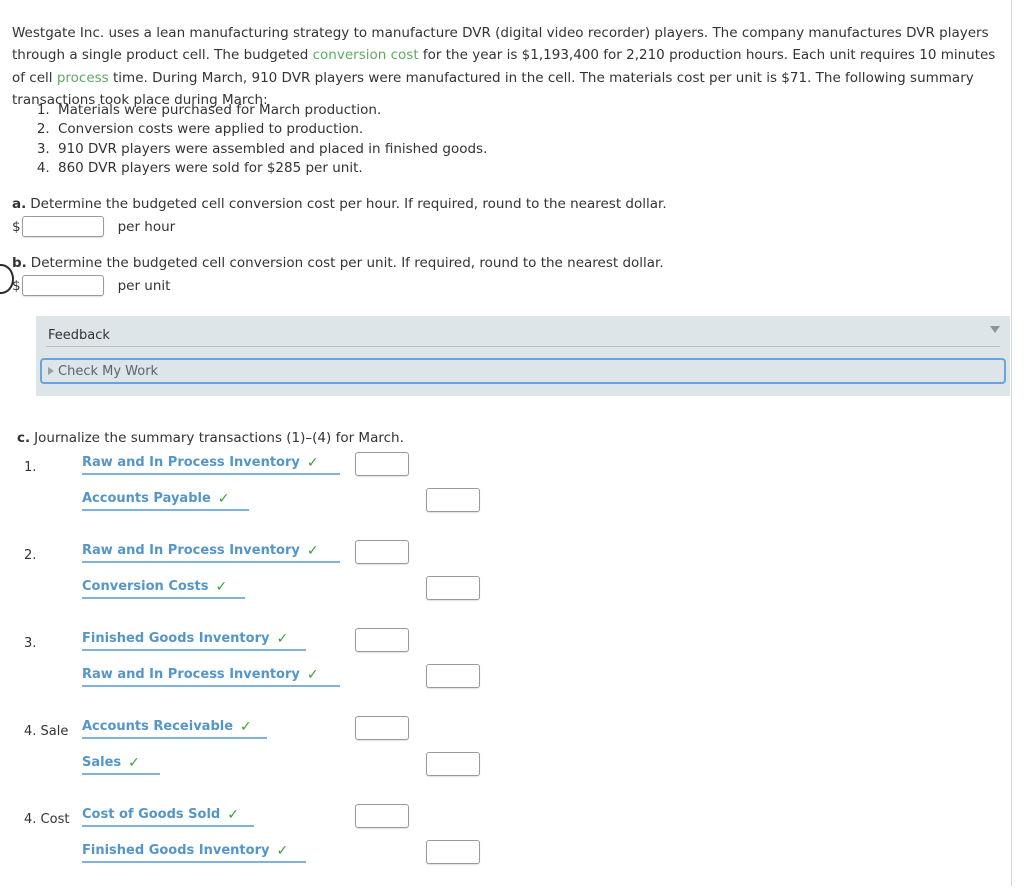 Image resolution: width=1024 pixels, height=892 pixels. Describe the element at coordinates (62, 285) in the screenshot. I see `part-b-input` at that location.